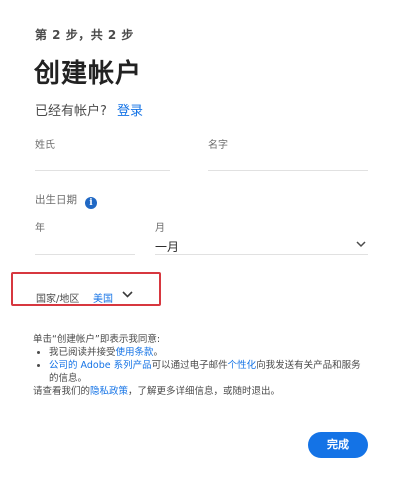 Image resolution: width=398 pixels, height=504 pixels. Describe the element at coordinates (102, 170) in the screenshot. I see `last-name-underline` at that location.